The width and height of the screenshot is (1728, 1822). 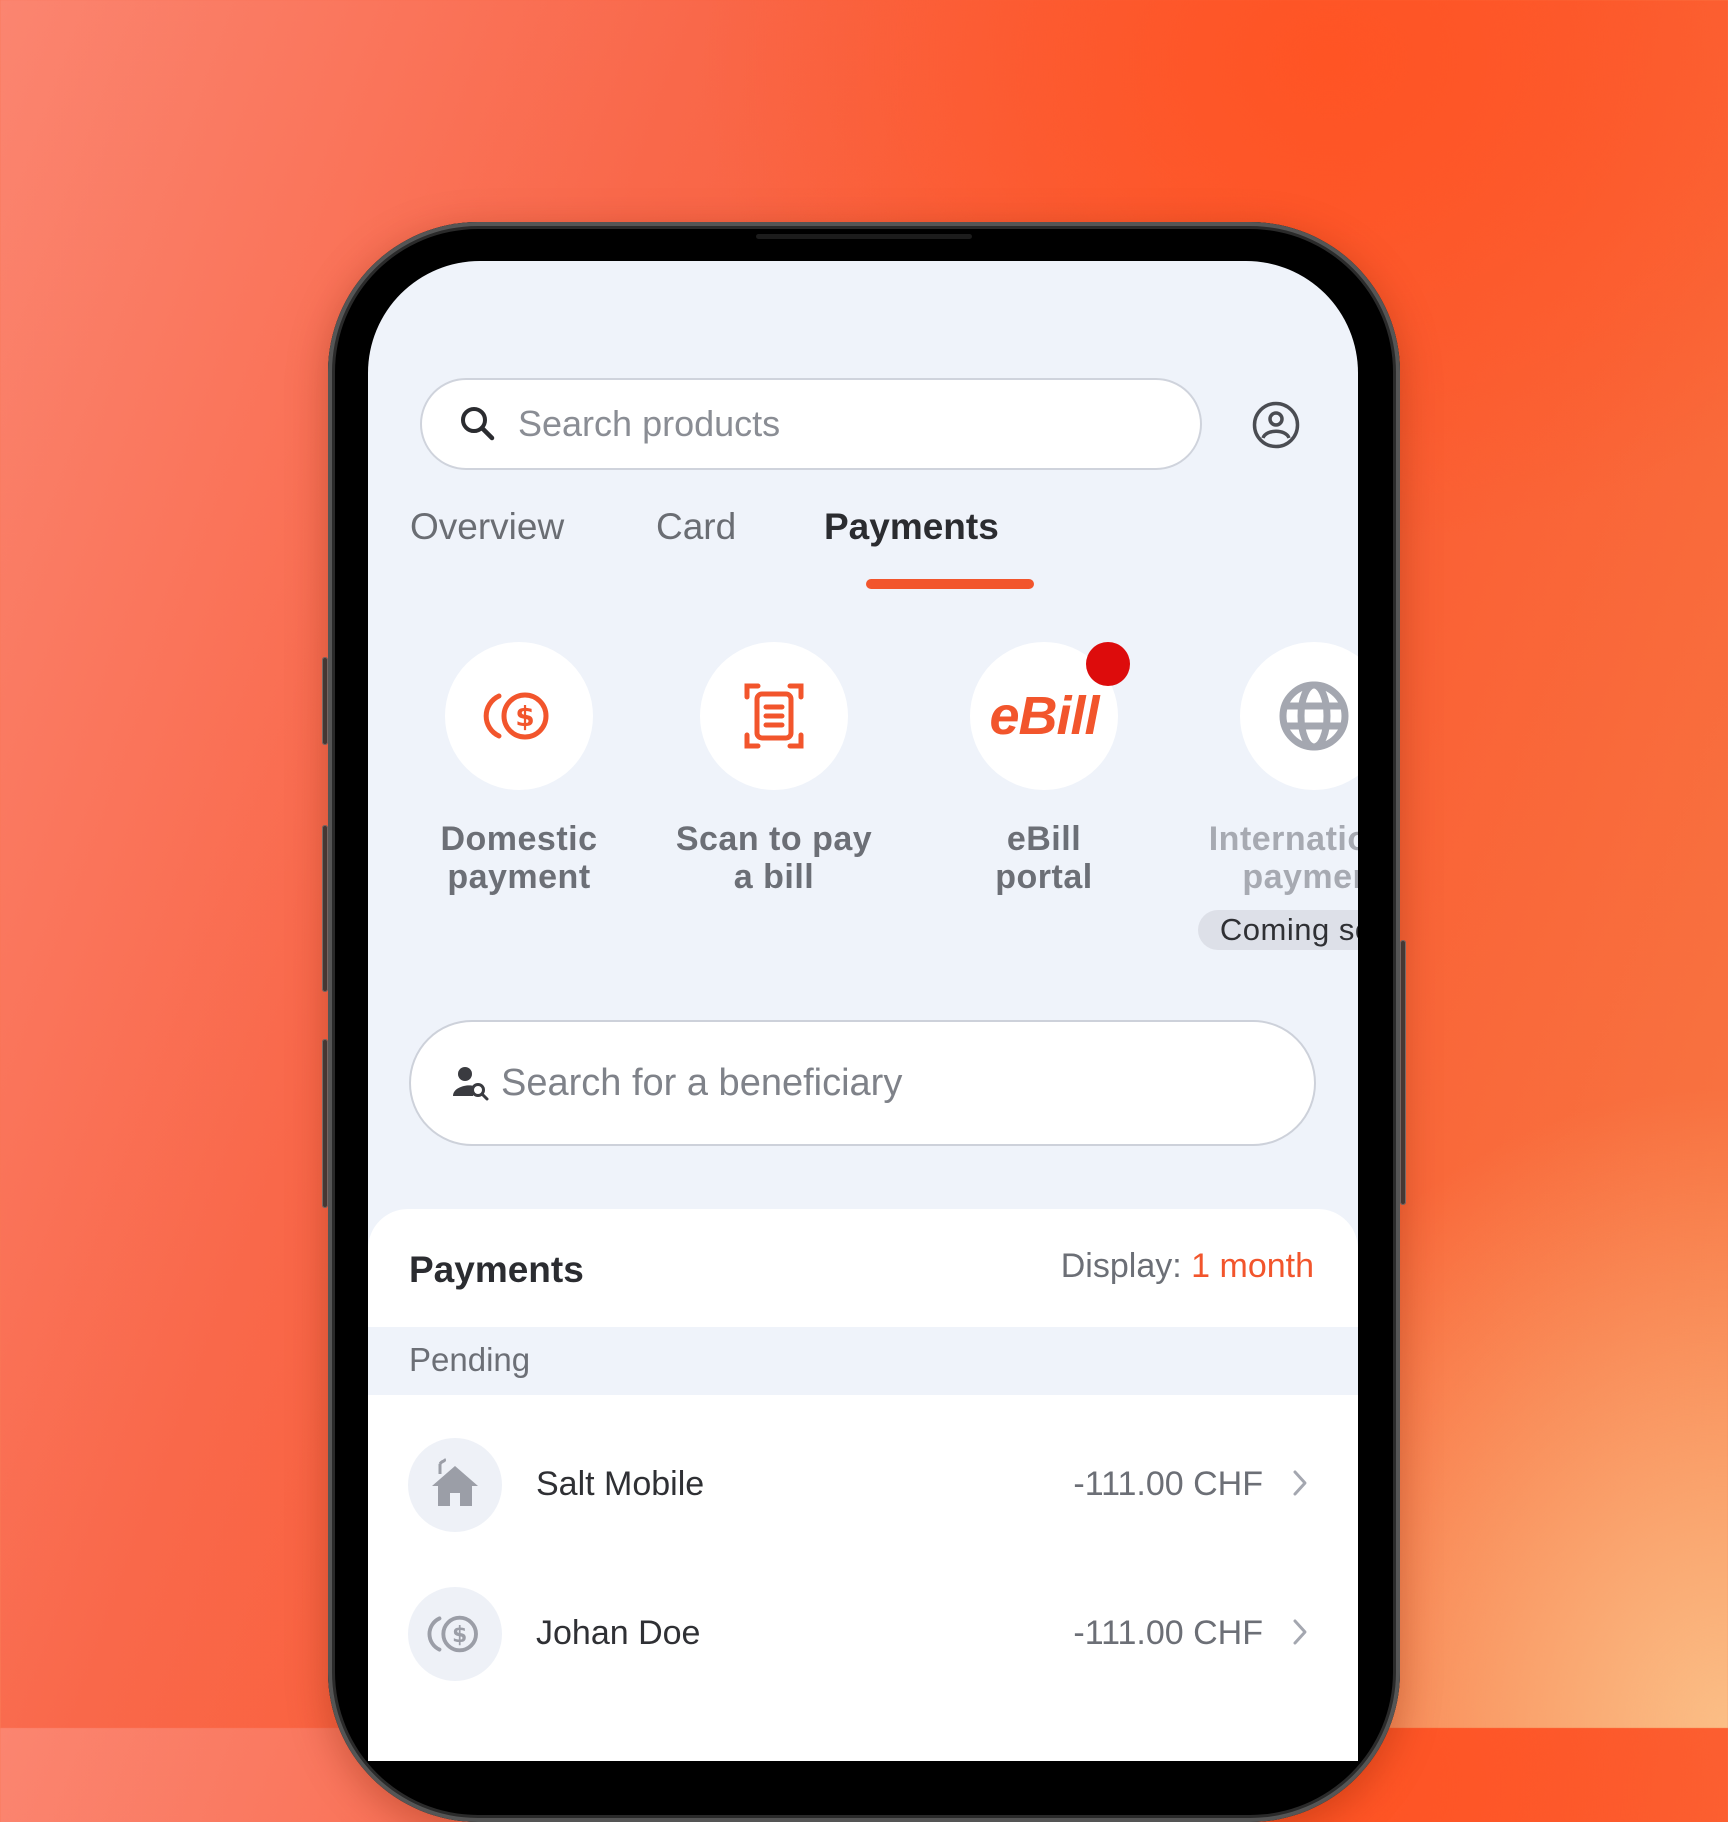 I want to click on quick-action-label: International, so click(x=1283, y=839).